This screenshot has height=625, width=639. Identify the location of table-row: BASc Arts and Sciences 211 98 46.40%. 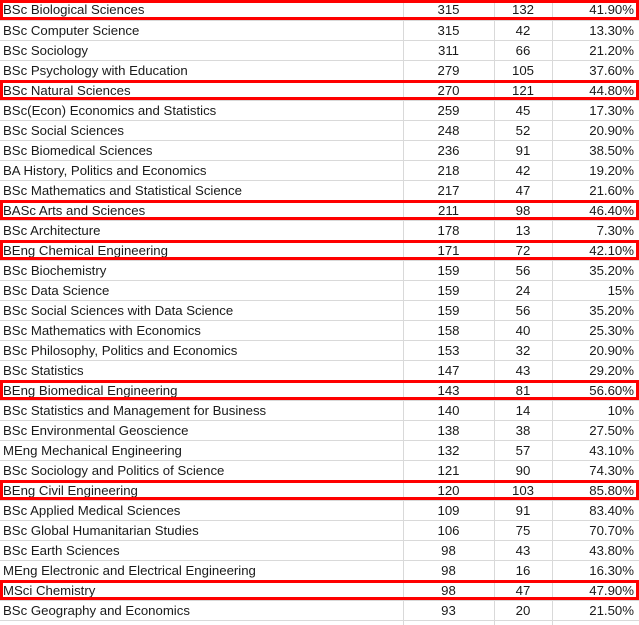
(319, 210).